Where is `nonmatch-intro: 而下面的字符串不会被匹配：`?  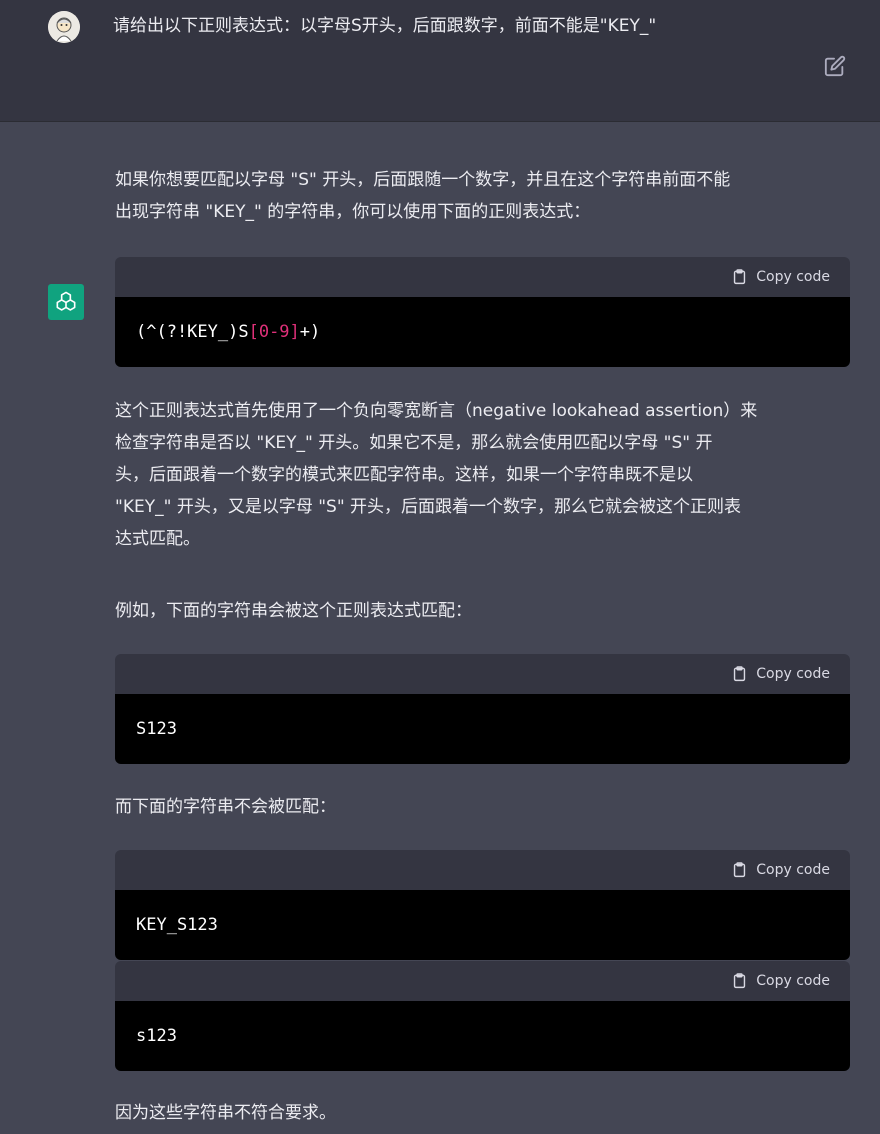
nonmatch-intro: 而下面的字符串不会被匹配： is located at coordinates (482, 807).